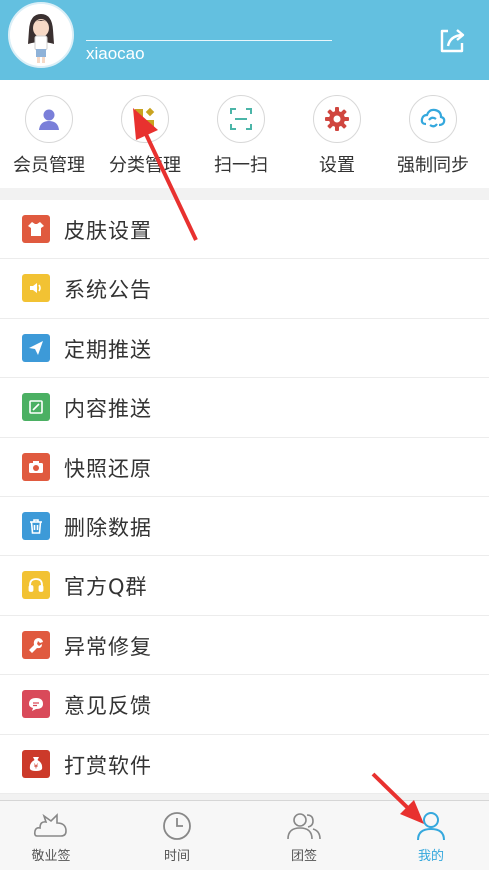  Describe the element at coordinates (36, 704) in the screenshot. I see `chat-icon` at that location.